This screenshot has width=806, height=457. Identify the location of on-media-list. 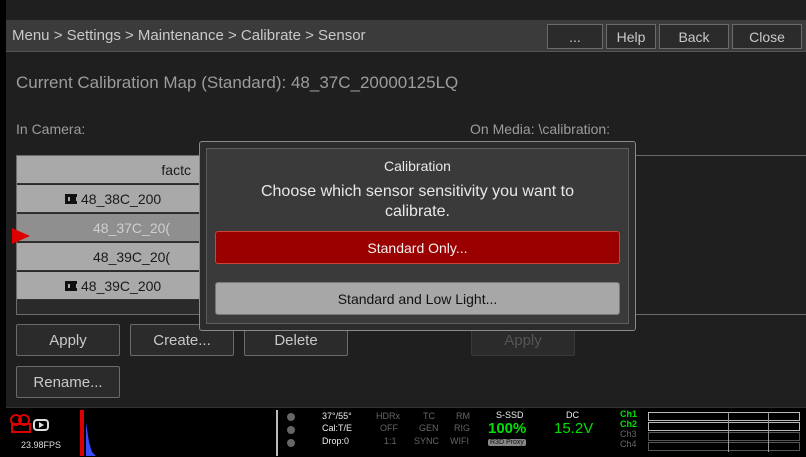
(716, 235).